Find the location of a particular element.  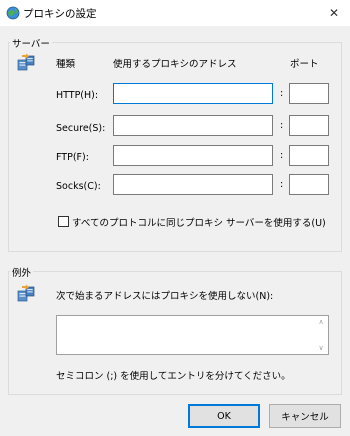

ftp-address-input is located at coordinates (193, 155).